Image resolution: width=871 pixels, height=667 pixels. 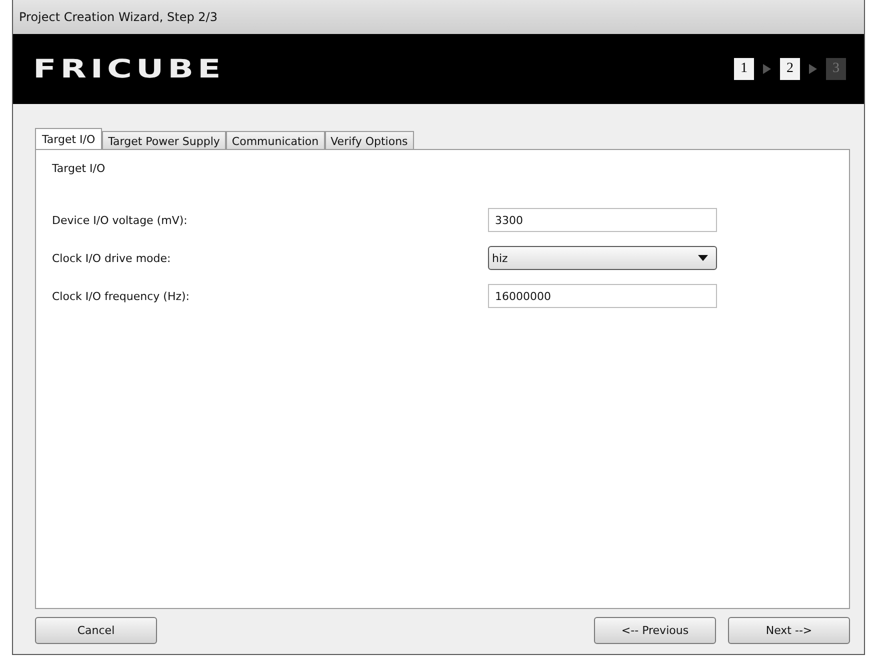 What do you see at coordinates (275, 140) in the screenshot?
I see `tab: Communication` at bounding box center [275, 140].